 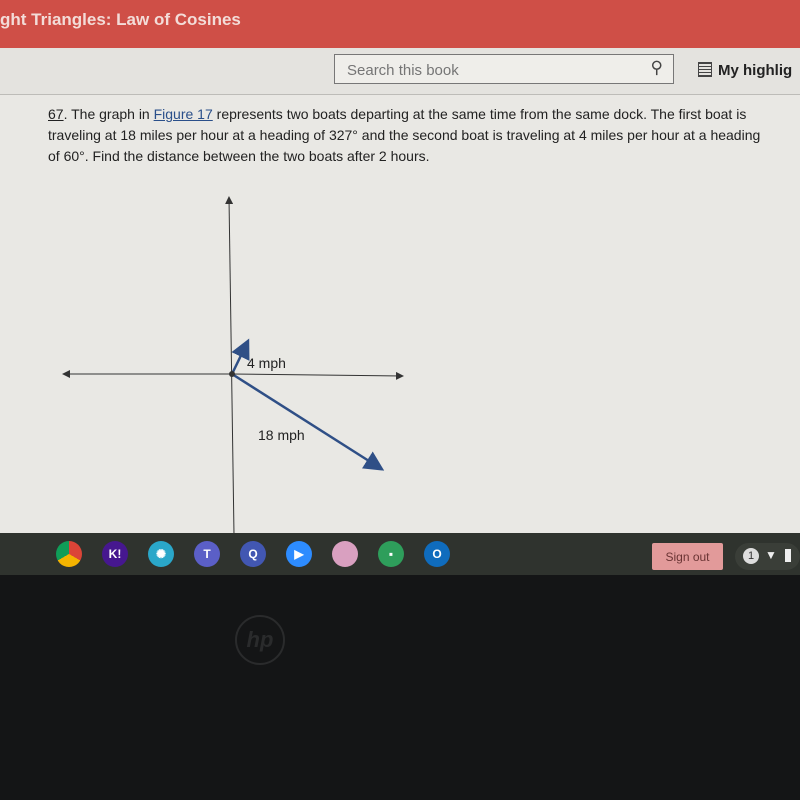 I want to click on x-axis-right, so click(x=317, y=375).